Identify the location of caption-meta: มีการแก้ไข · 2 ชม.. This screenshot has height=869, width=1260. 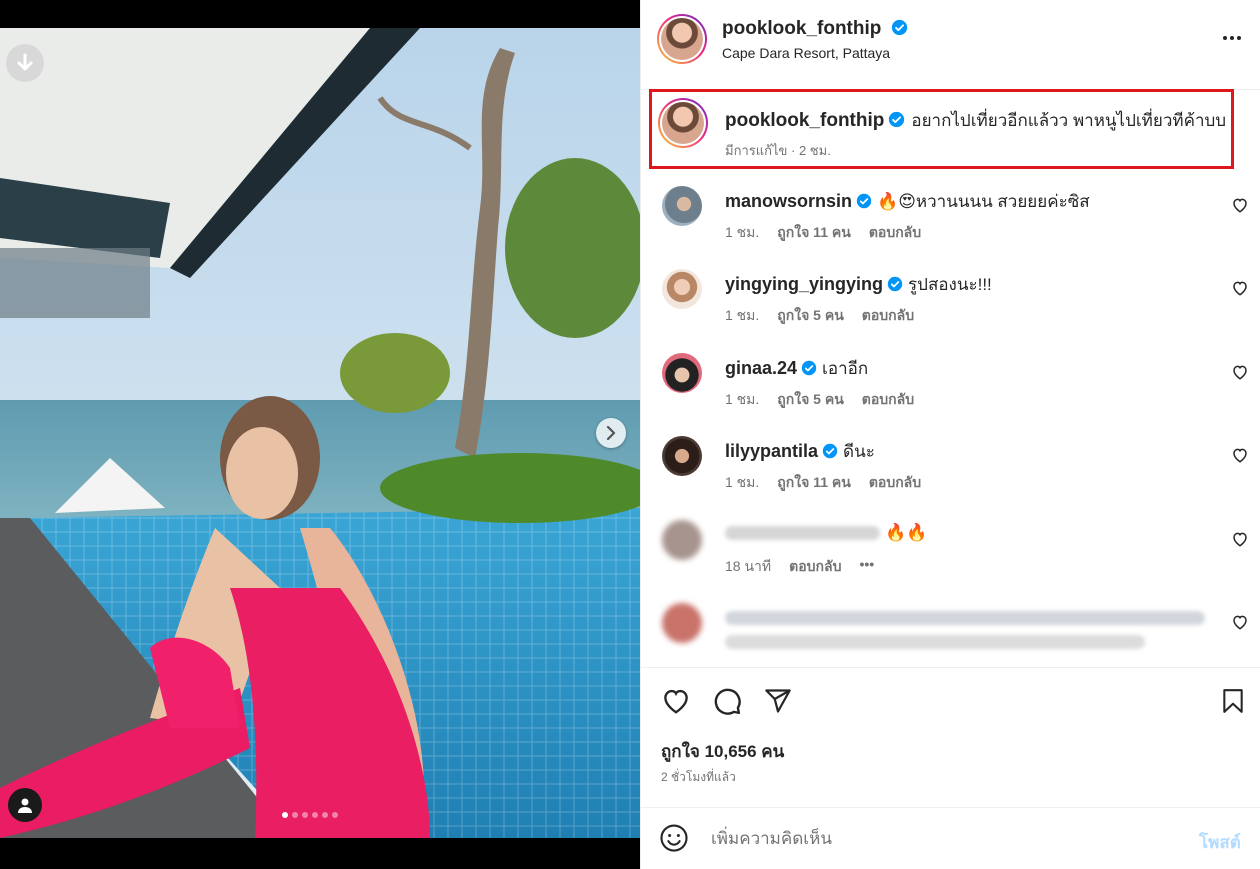
(778, 150).